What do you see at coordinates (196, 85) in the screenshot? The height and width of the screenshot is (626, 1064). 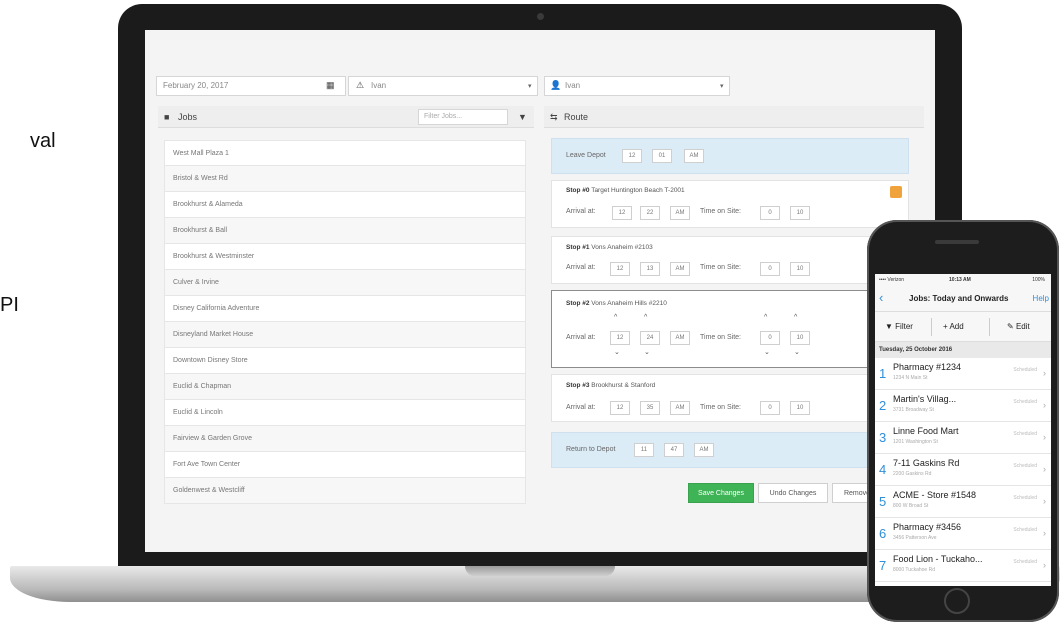 I see `date-value: February 20, 2017` at bounding box center [196, 85].